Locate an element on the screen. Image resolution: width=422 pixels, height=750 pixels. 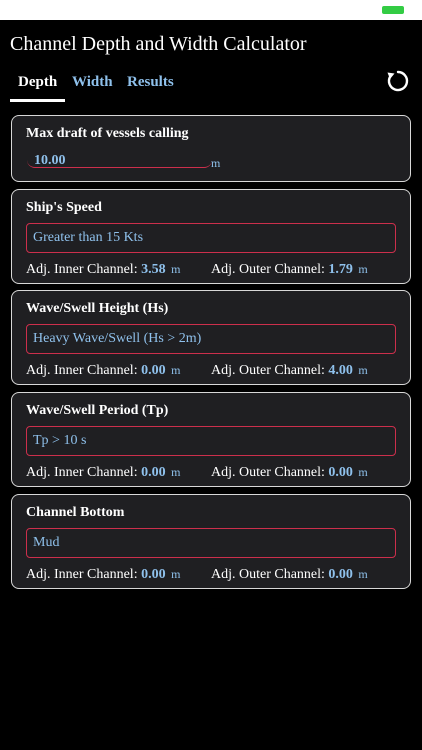
draft-input: 10.00 is located at coordinates (119, 156).